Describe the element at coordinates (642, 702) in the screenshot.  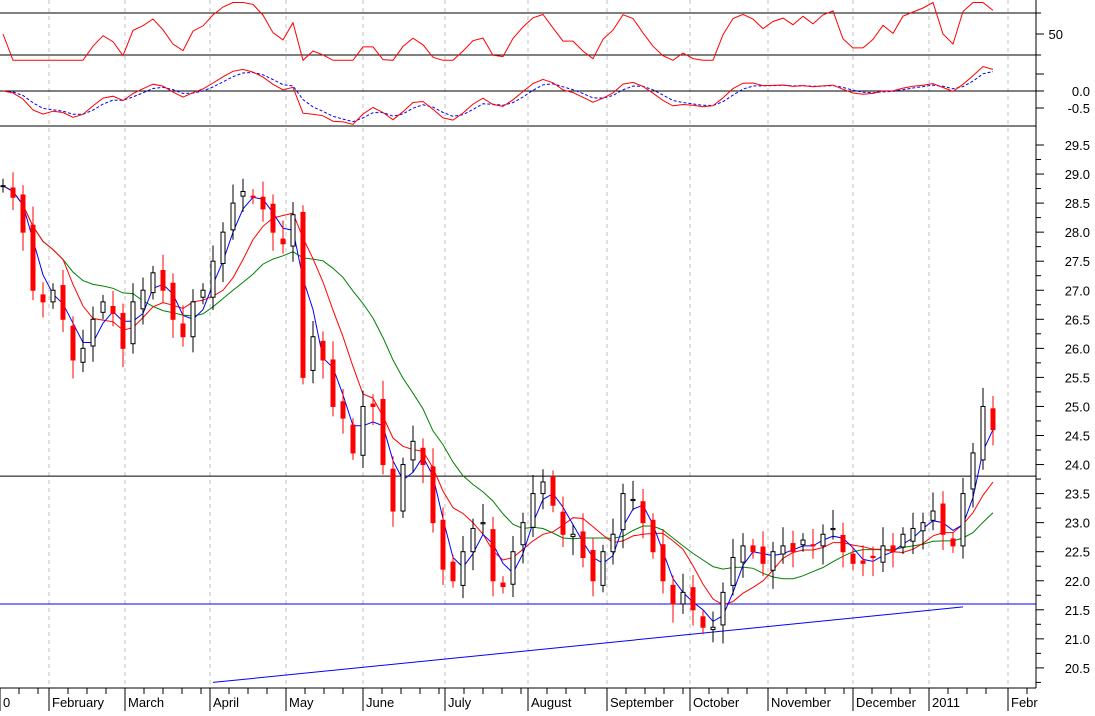
I see `x-tick-label: September` at that location.